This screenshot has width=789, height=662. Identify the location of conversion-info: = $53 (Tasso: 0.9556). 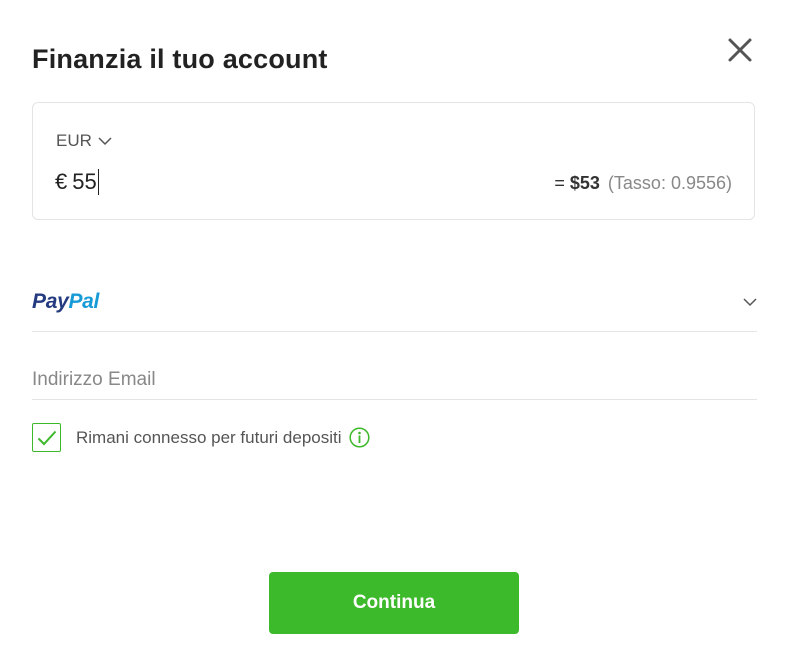
(643, 183).